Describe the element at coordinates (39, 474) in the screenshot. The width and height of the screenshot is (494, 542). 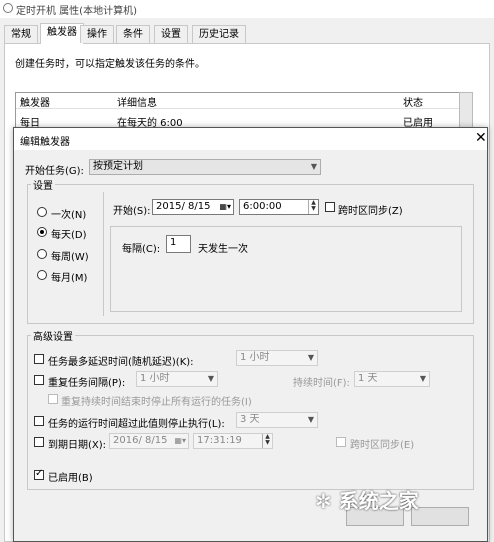
I see `enabled-checkbox` at that location.